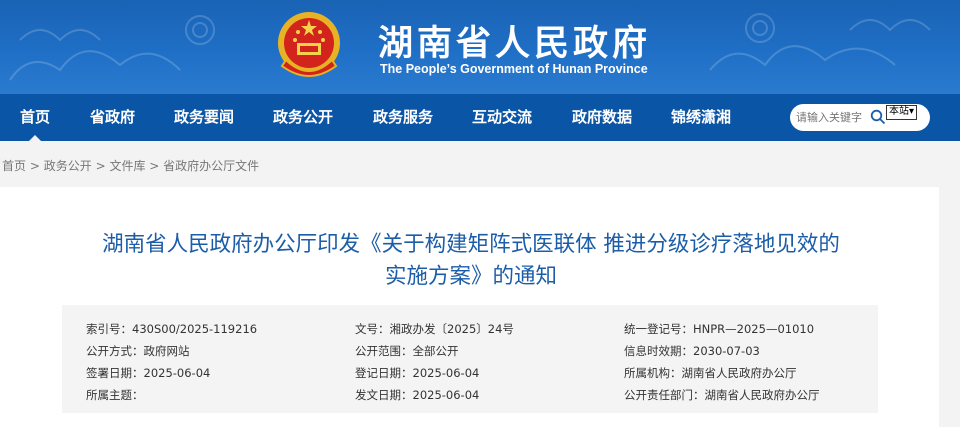 This screenshot has width=960, height=427. What do you see at coordinates (878, 117) in the screenshot?
I see `search-icon` at bounding box center [878, 117].